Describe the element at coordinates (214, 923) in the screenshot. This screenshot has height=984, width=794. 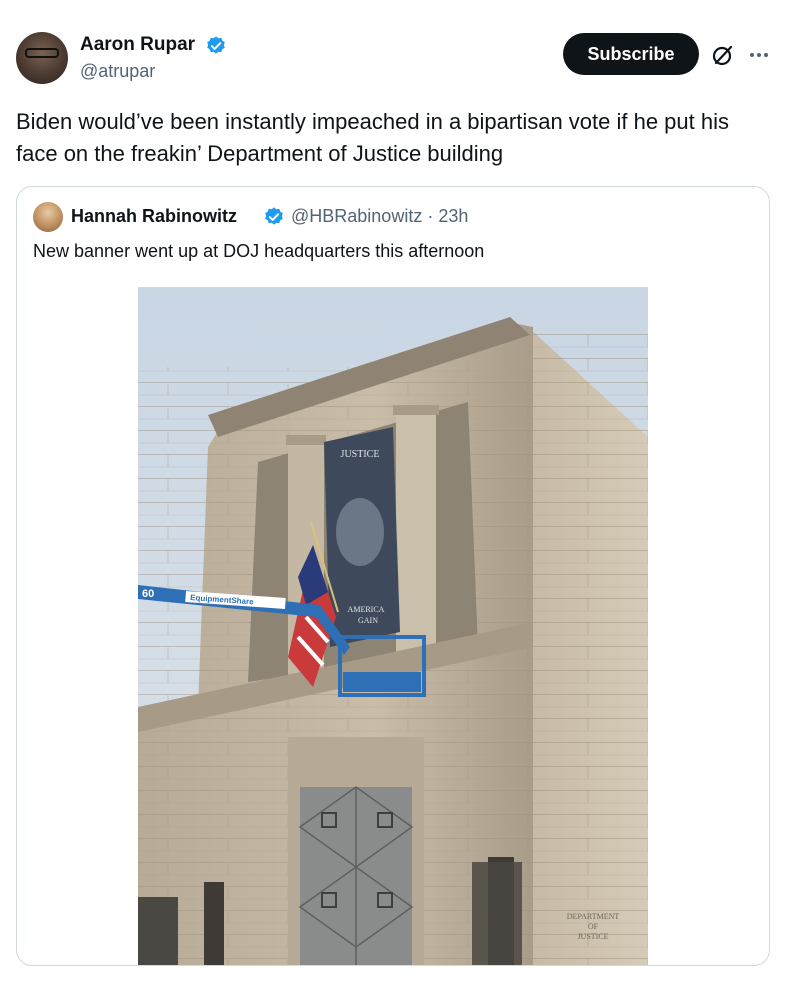
I see `window-left` at that location.